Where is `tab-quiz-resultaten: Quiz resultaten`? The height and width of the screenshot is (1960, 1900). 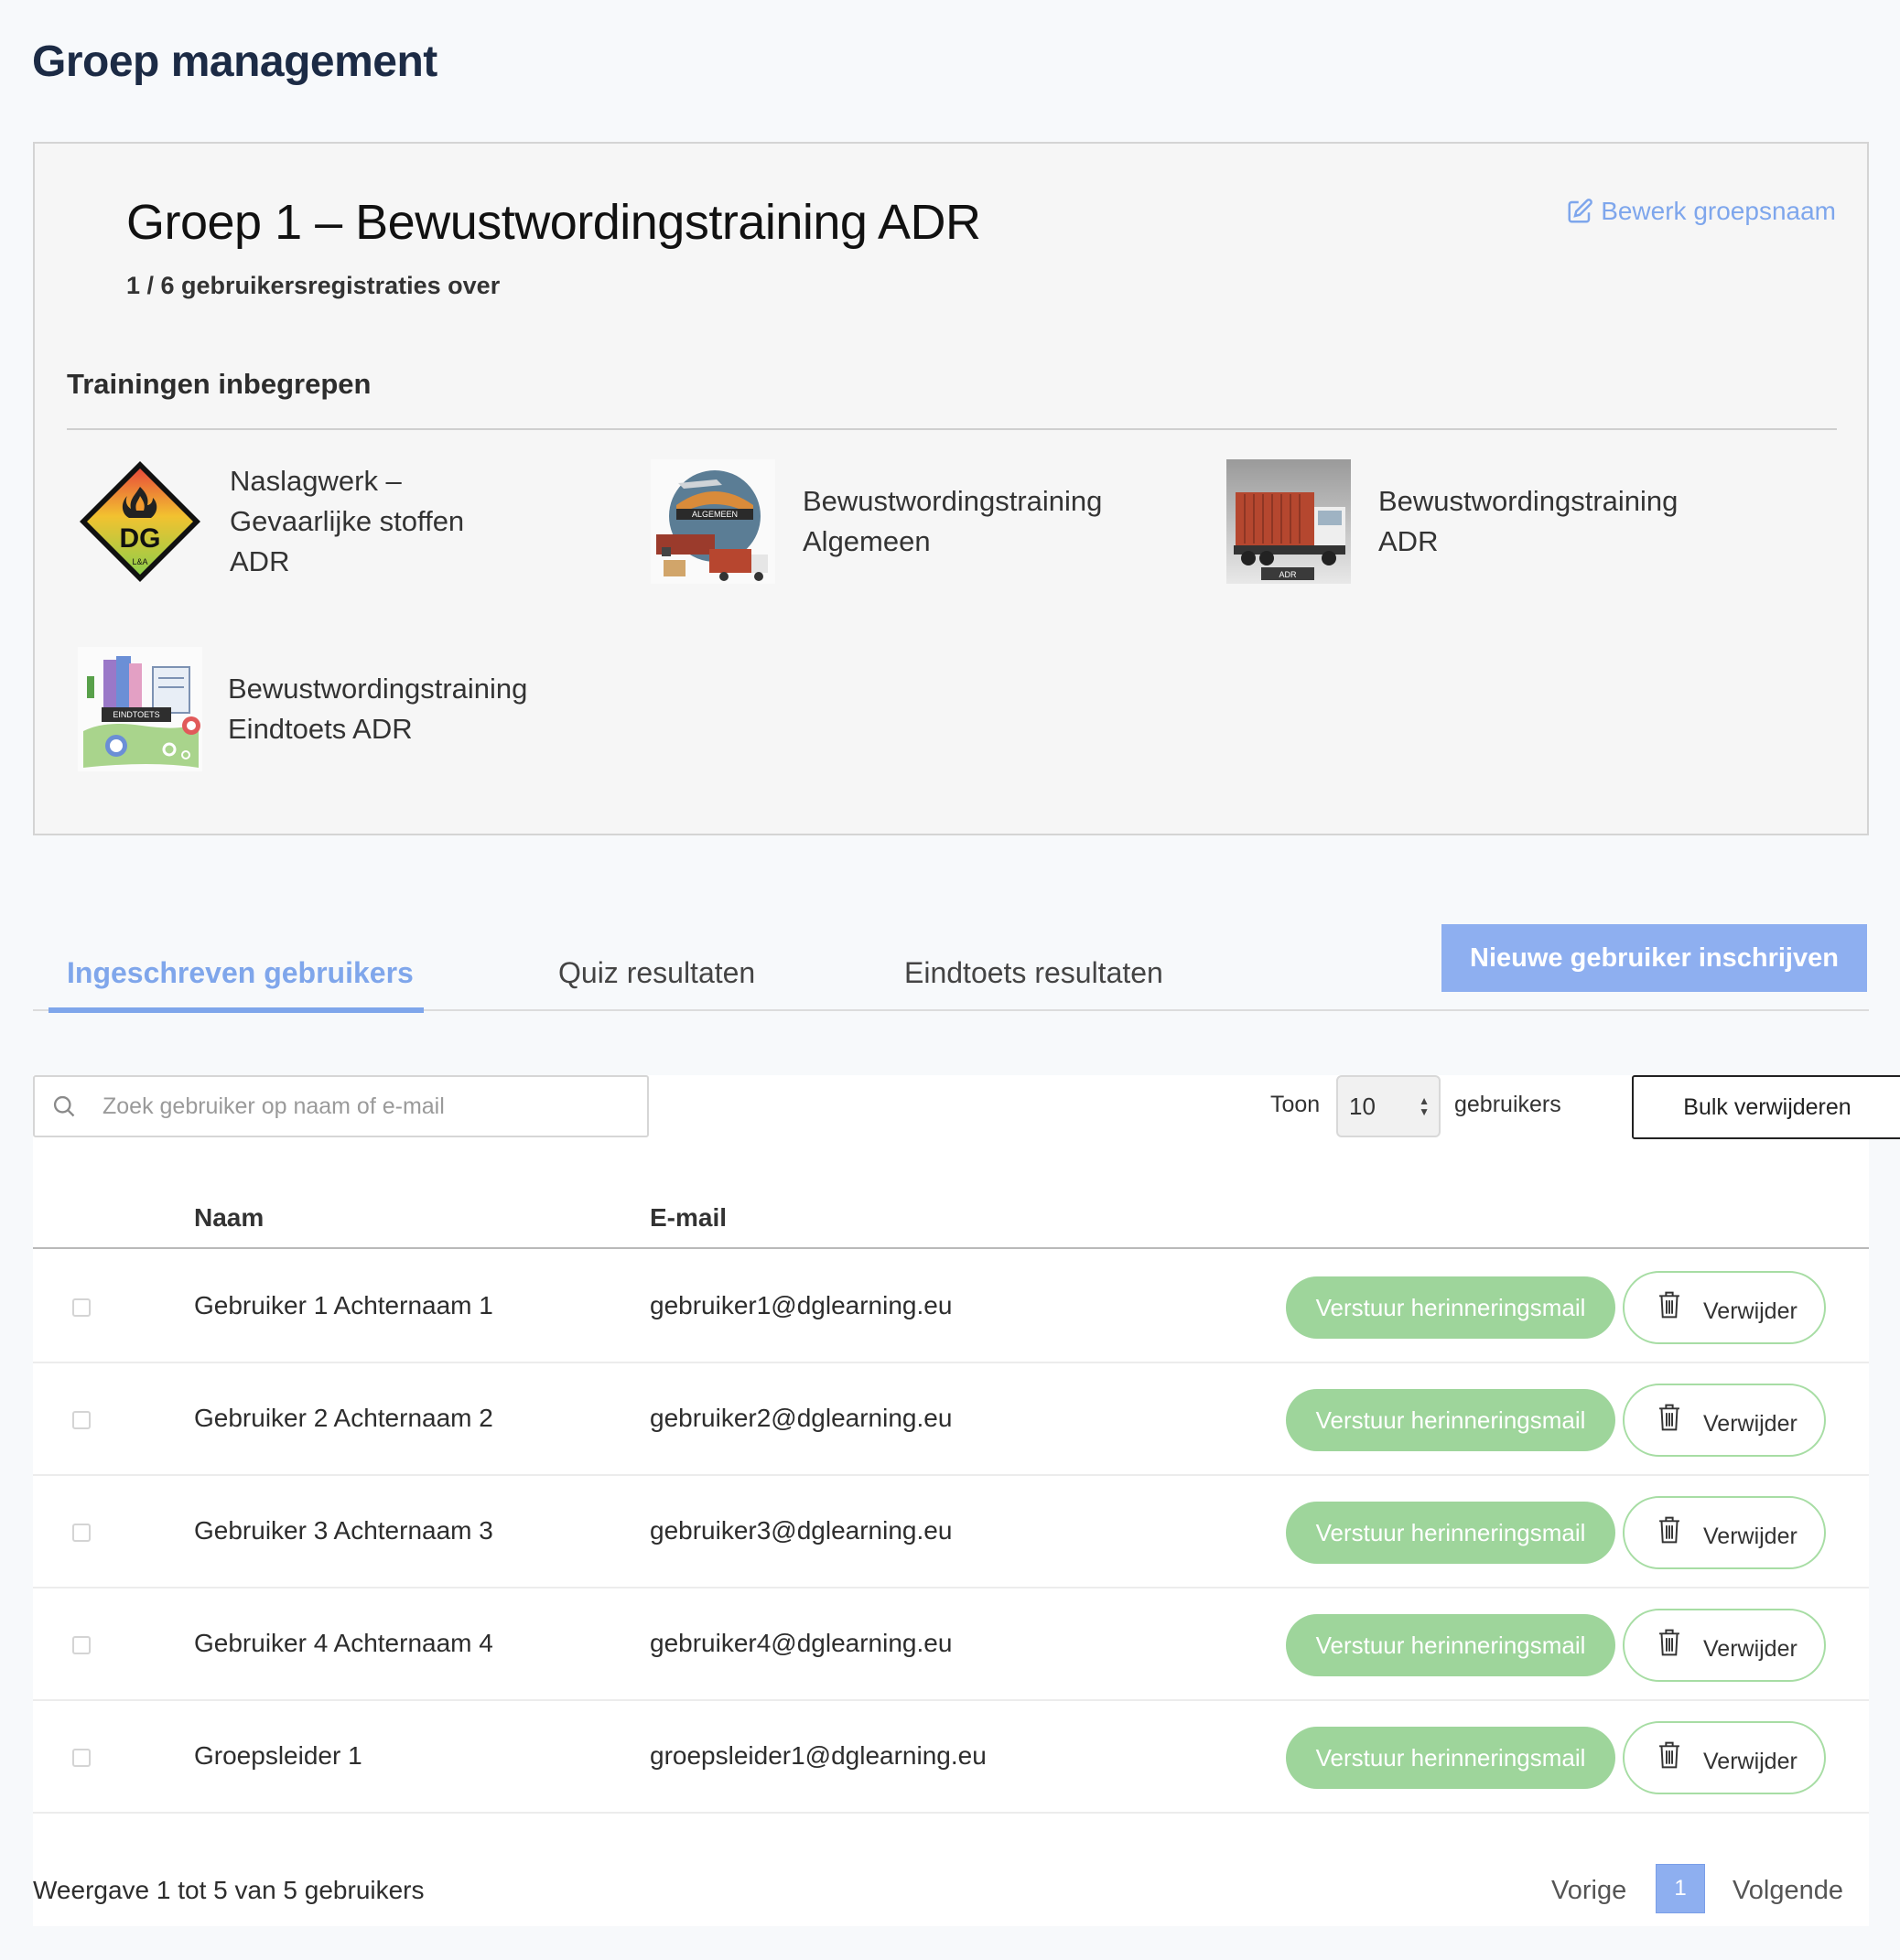
tab-quiz-resultaten: Quiz resultaten is located at coordinates (656, 973).